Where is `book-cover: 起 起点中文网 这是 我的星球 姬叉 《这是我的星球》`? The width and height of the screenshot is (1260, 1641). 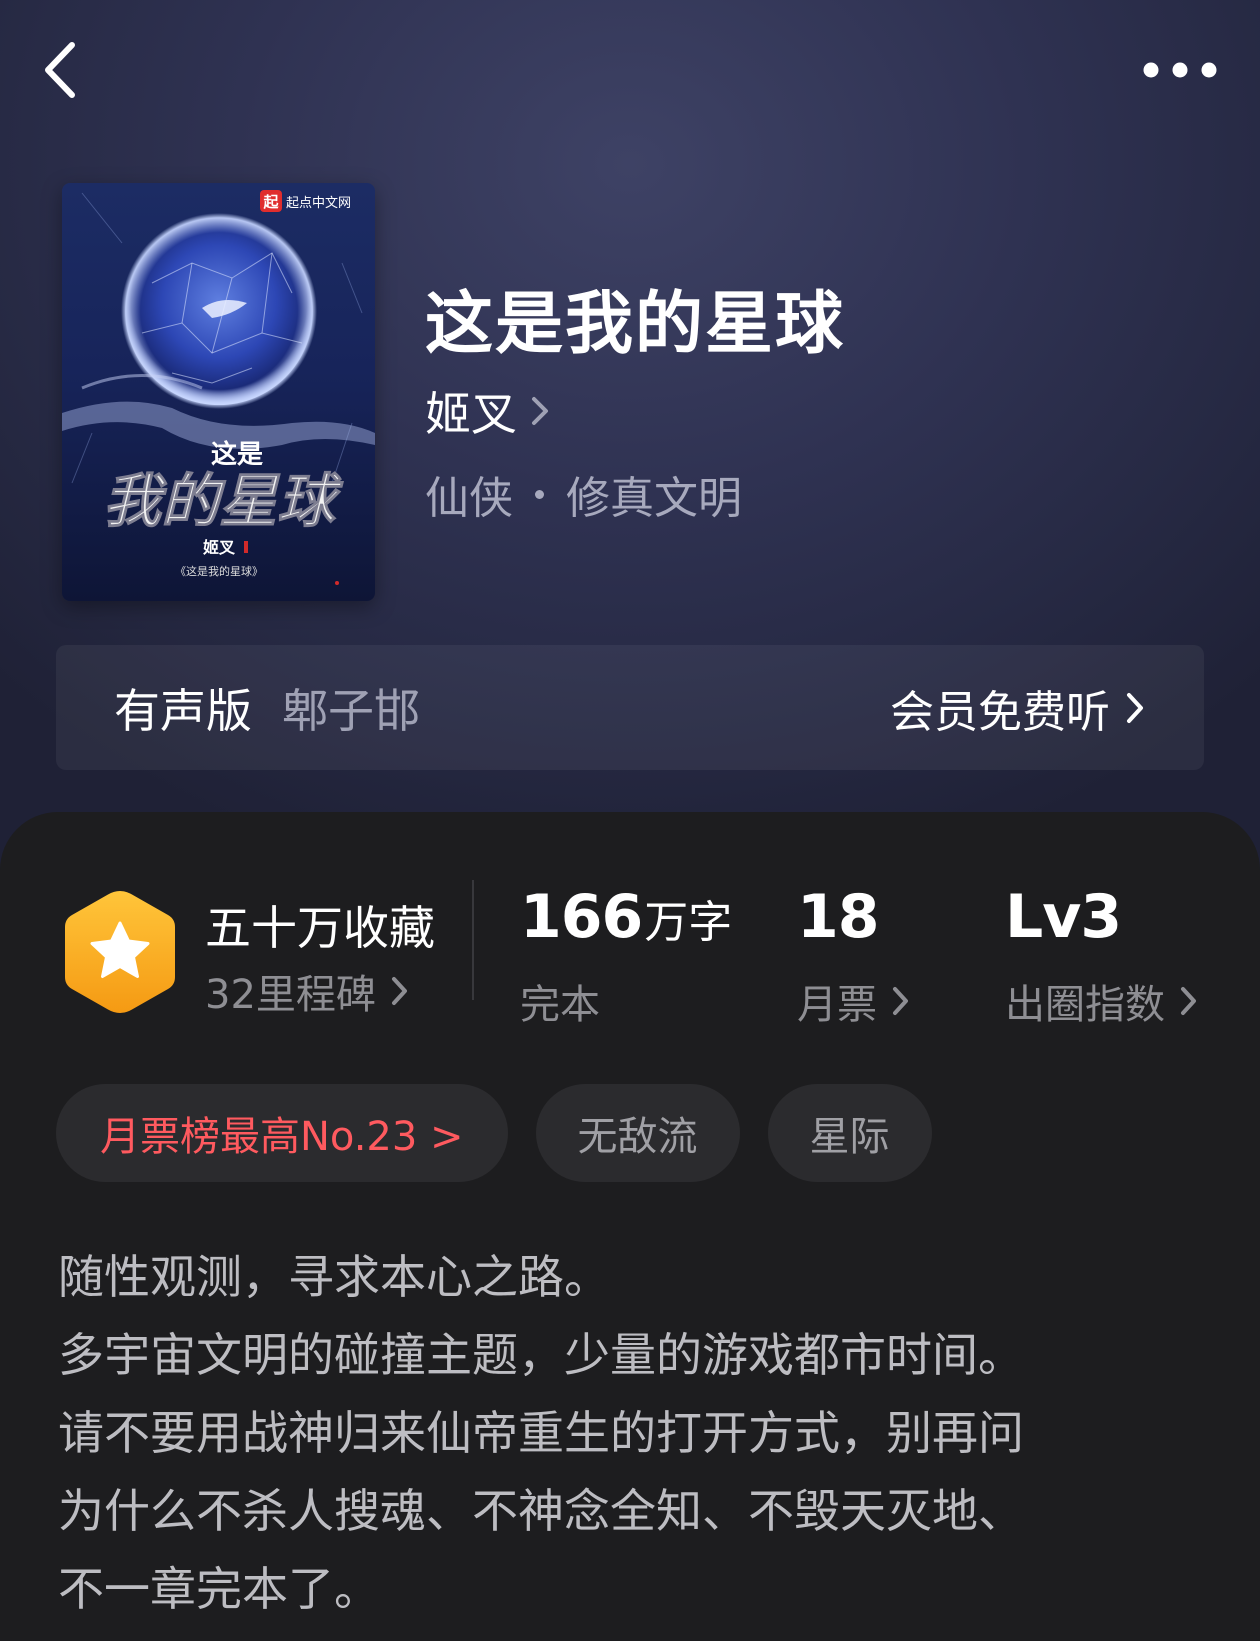
book-cover: 起 起点中文网 这是 我的星球 姬叉 《这是我的星球》 is located at coordinates (218, 392).